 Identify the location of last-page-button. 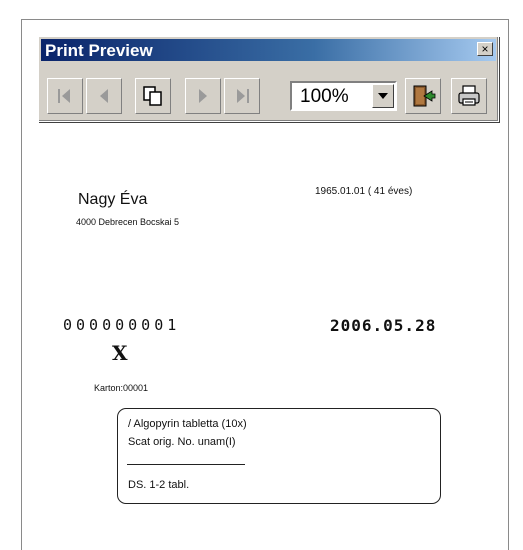
(242, 96).